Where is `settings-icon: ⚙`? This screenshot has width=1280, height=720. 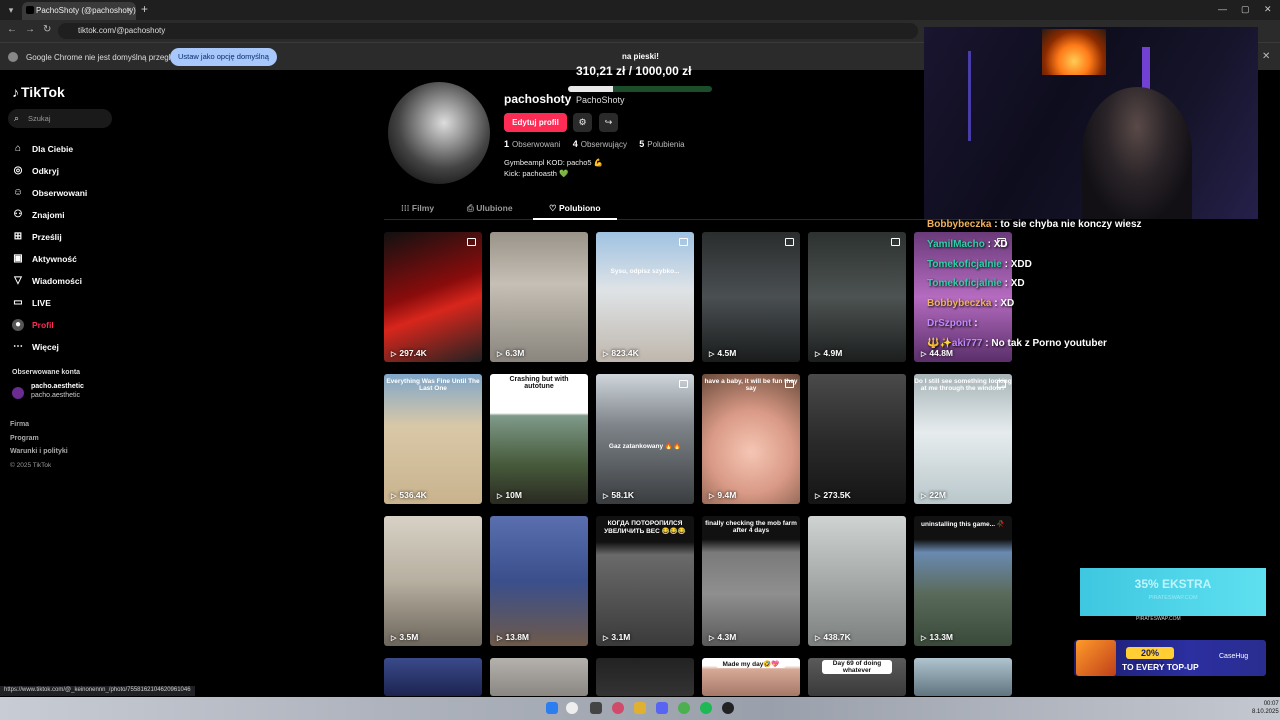
settings-icon: ⚙ is located at coordinates (582, 122).